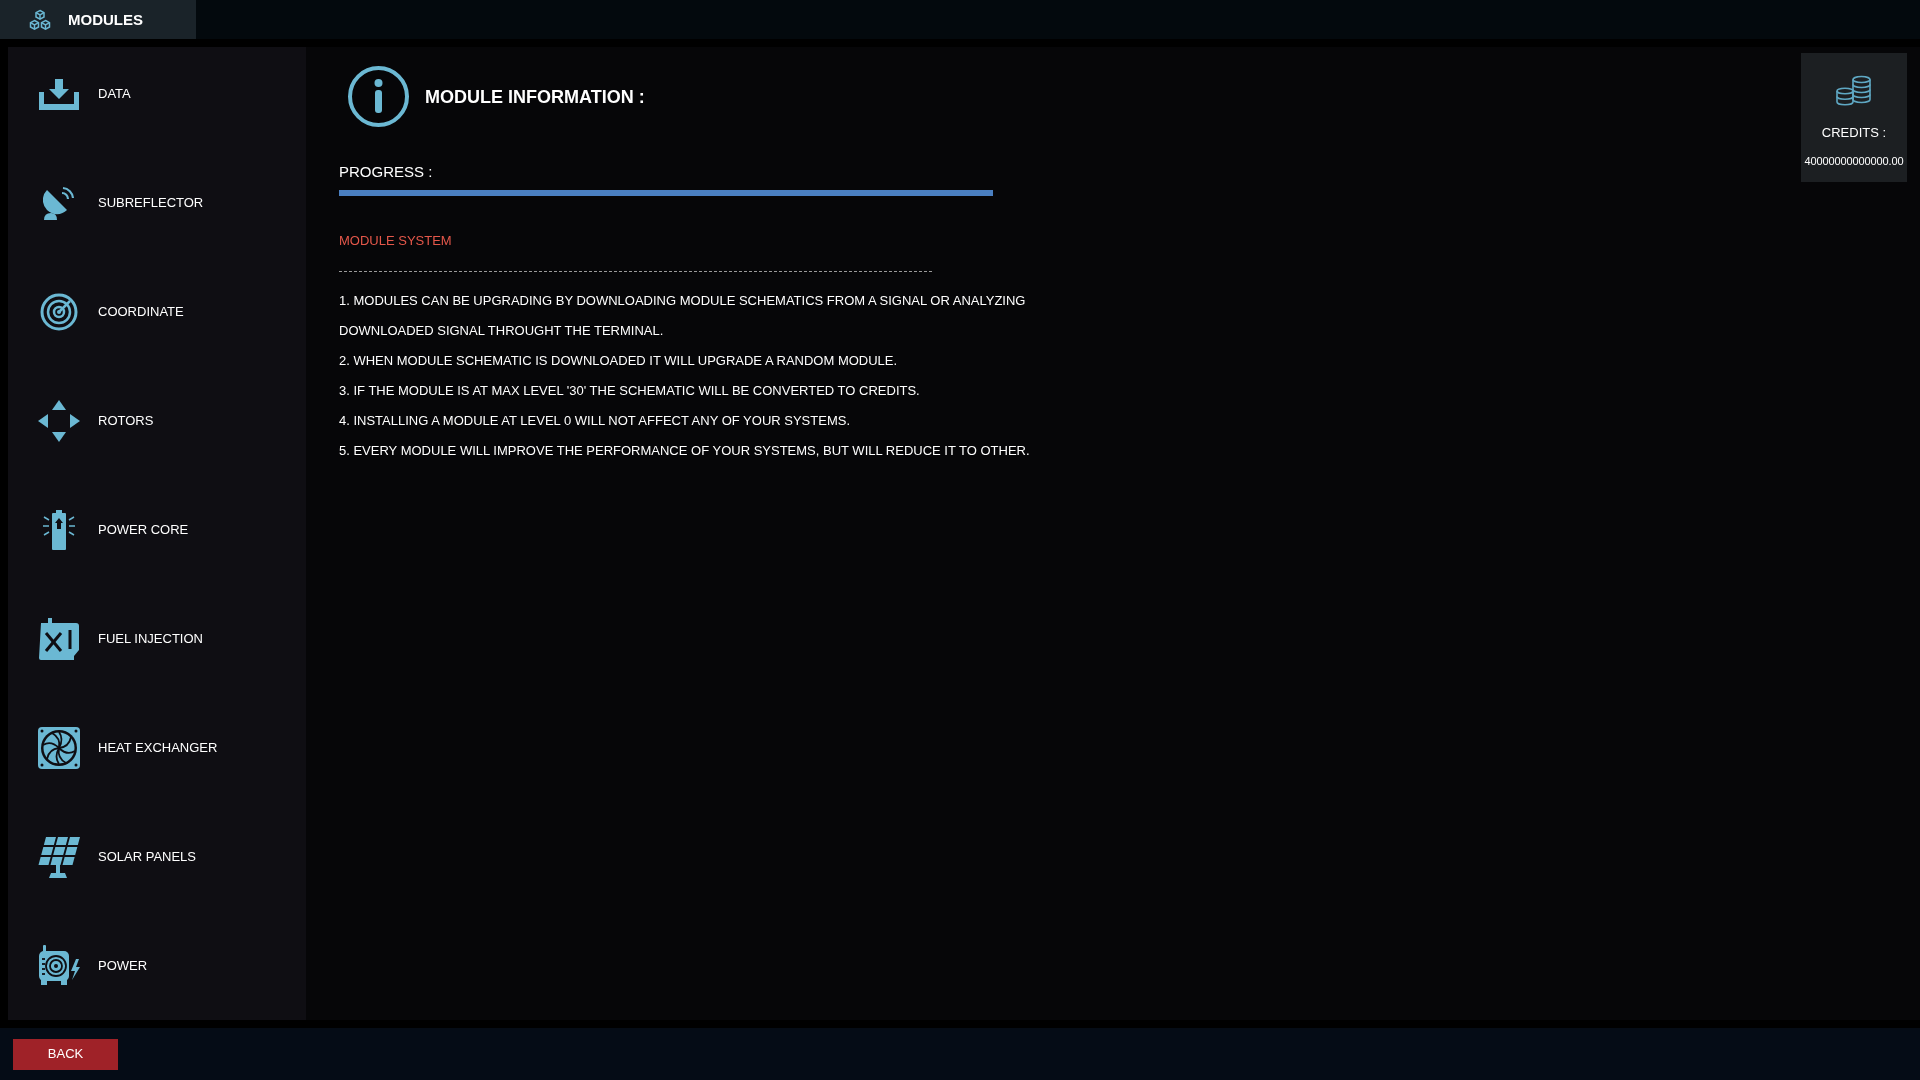 This screenshot has width=1920, height=1080. I want to click on info-paragraph: 4. INSTALLING A MODULE AT LEVEL 0 WILL NOT AFFECT ANY OF YOUR SYSTEMS., so click(595, 421).